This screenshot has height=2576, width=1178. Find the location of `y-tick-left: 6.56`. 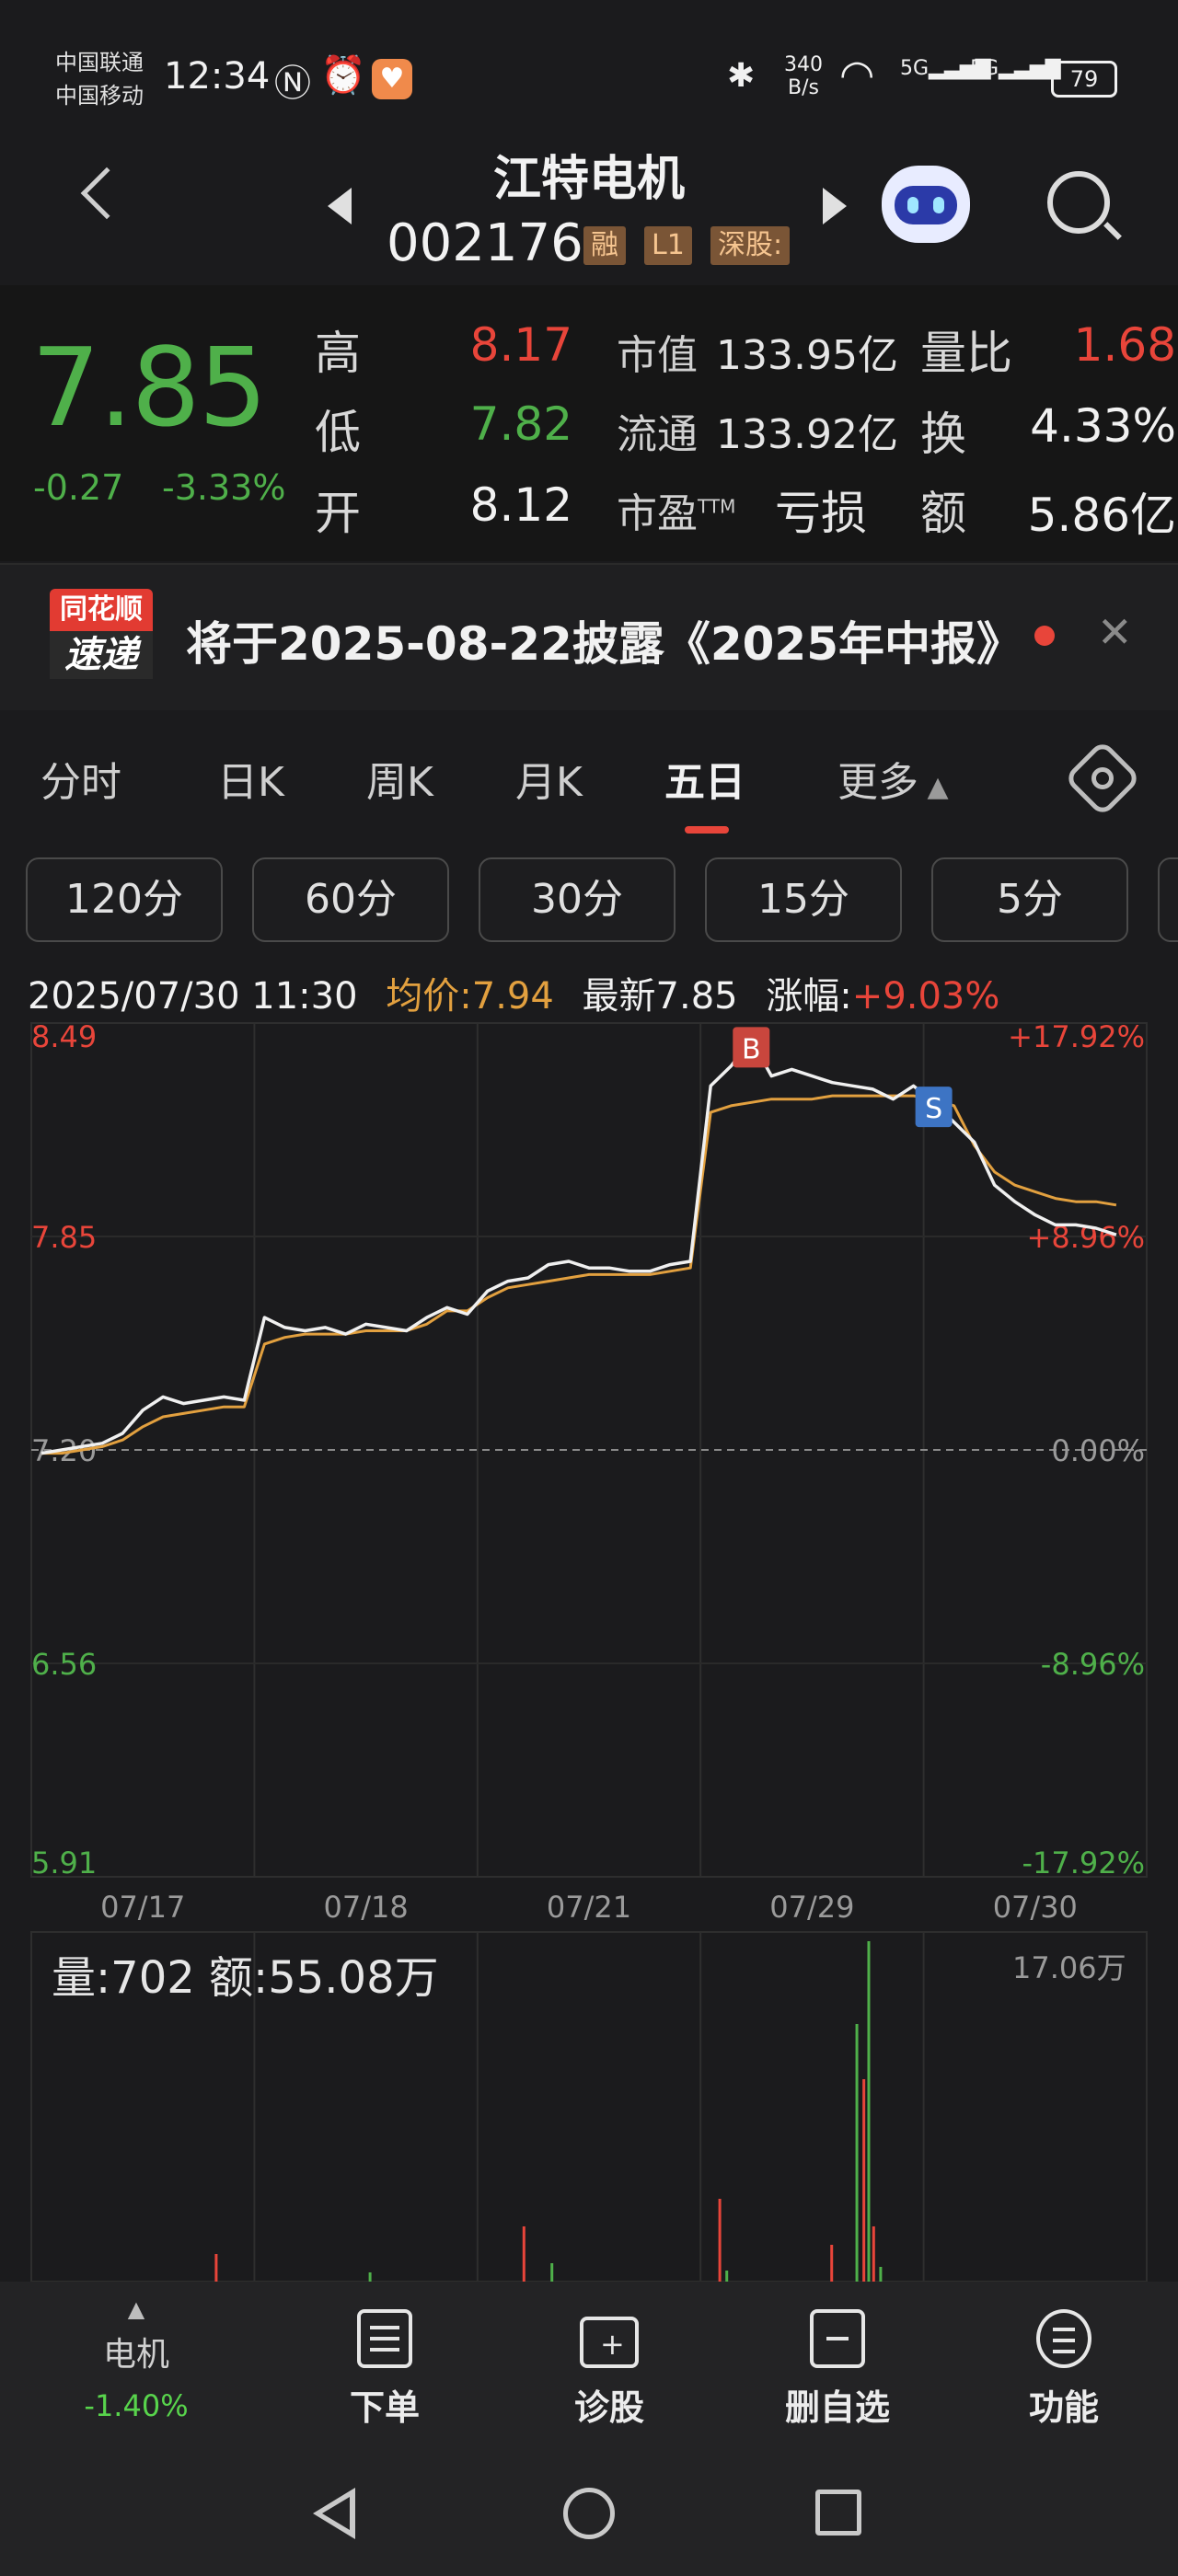

y-tick-left: 6.56 is located at coordinates (64, 1664).